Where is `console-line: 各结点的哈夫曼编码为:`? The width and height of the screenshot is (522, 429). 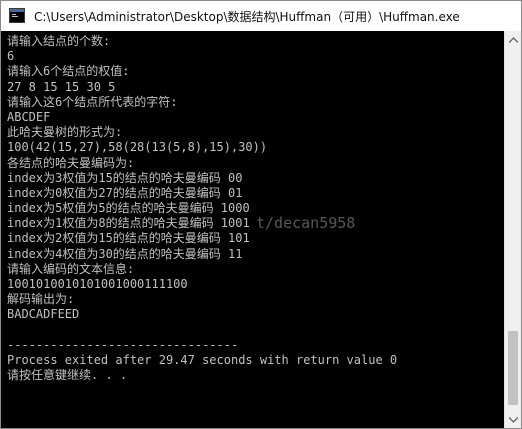 console-line: 各结点的哈夫曼编码为: is located at coordinates (71, 162).